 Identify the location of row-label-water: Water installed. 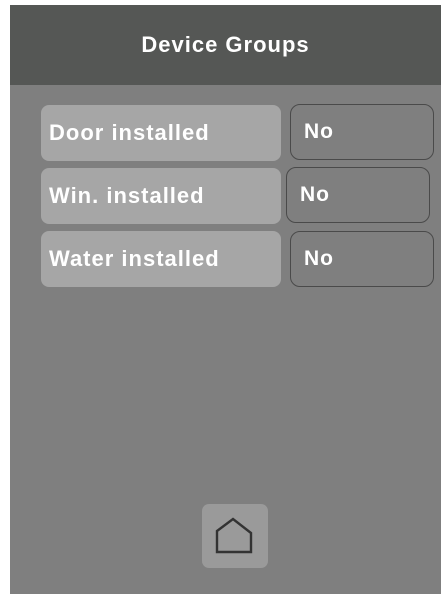
(161, 259).